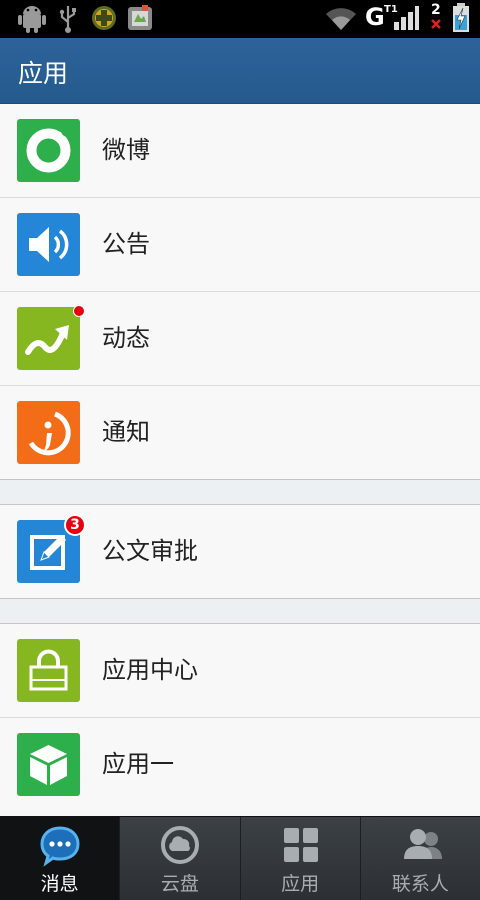 The image size is (480, 900). I want to click on megaphone-icon, so click(48, 244).